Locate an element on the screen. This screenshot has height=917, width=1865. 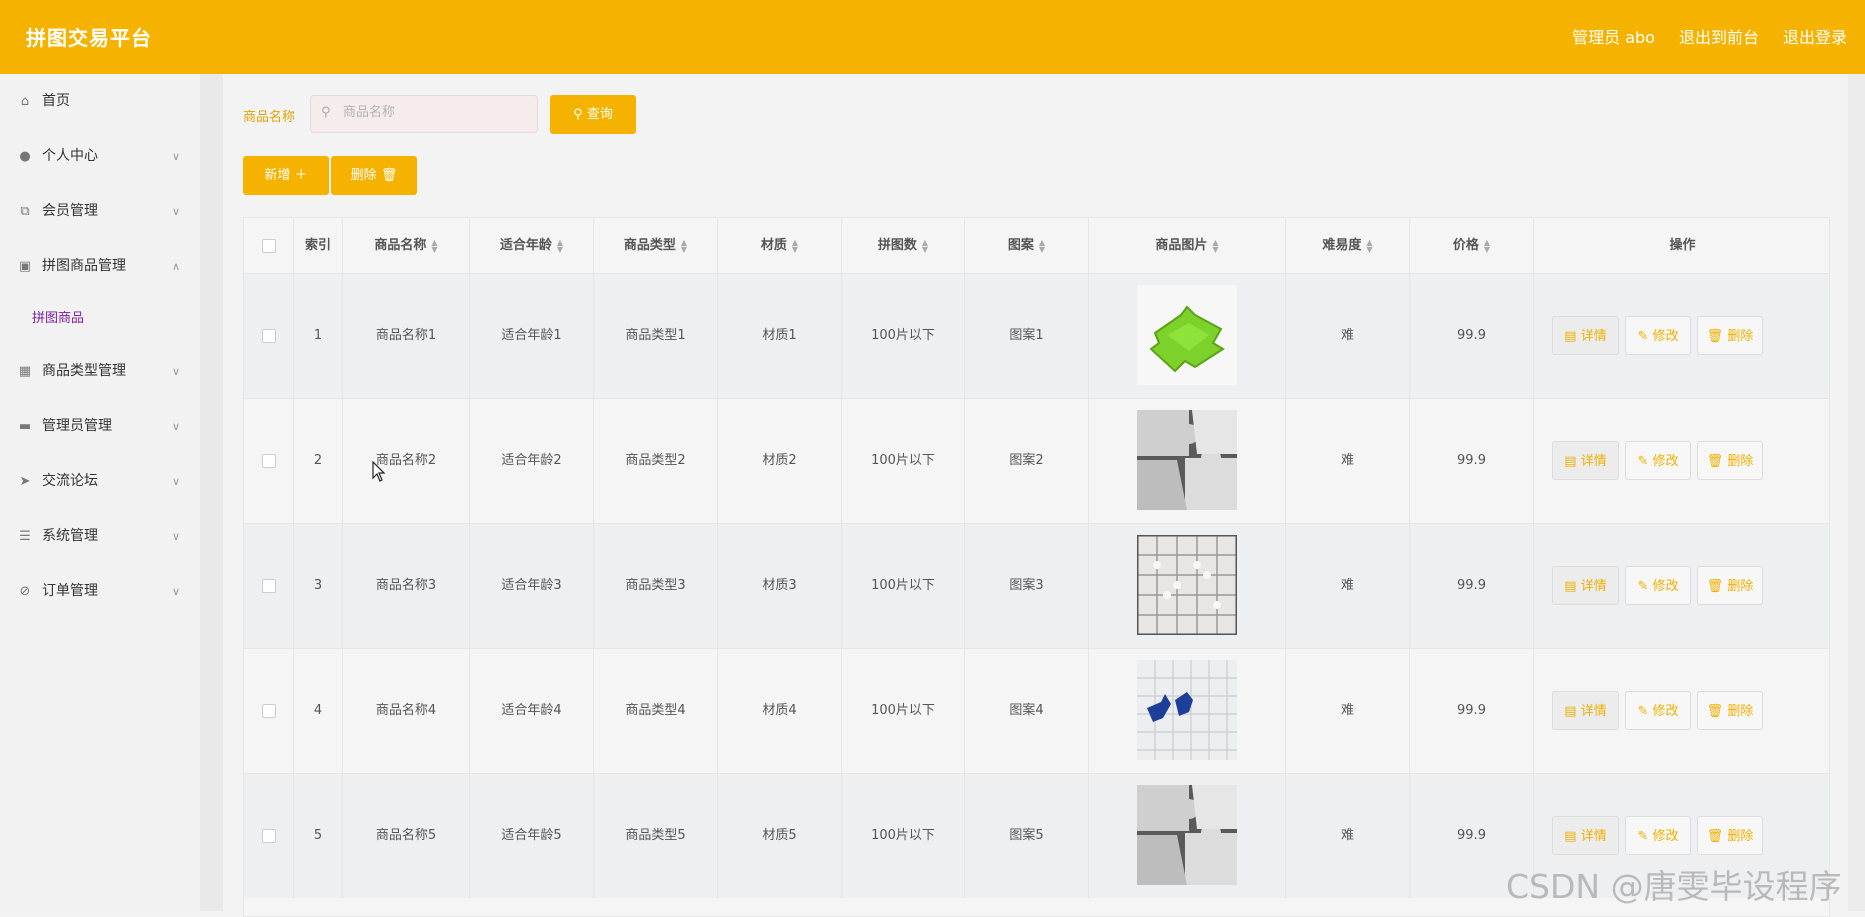
th-material: 材质 ▲ ▼ is located at coordinates (780, 245).